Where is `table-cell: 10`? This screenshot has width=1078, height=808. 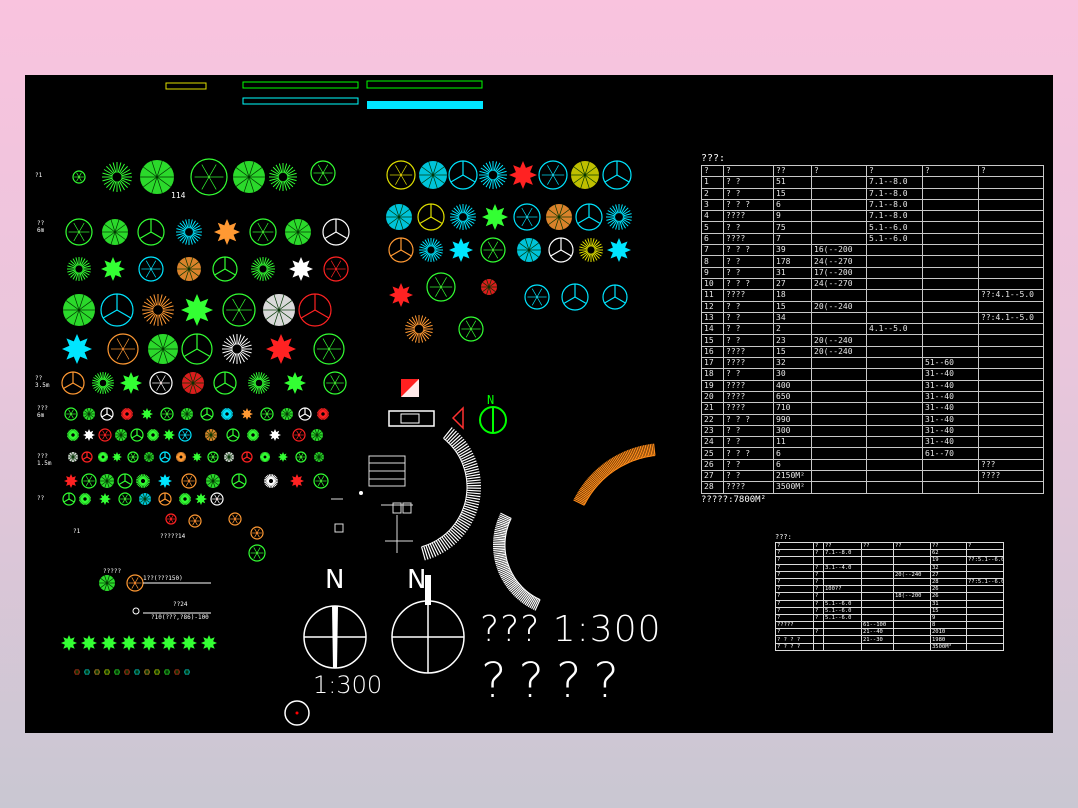
table-cell: 10 is located at coordinates (712, 284).